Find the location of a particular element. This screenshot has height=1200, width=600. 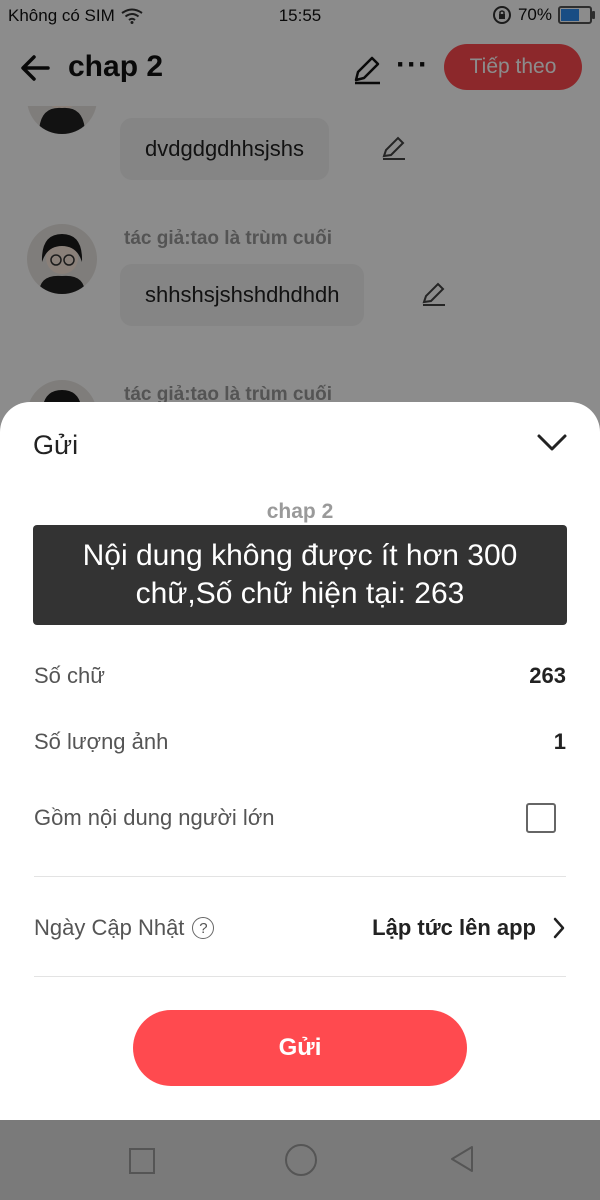

update-date-value: Lập tức lên app is located at coordinates (454, 927).